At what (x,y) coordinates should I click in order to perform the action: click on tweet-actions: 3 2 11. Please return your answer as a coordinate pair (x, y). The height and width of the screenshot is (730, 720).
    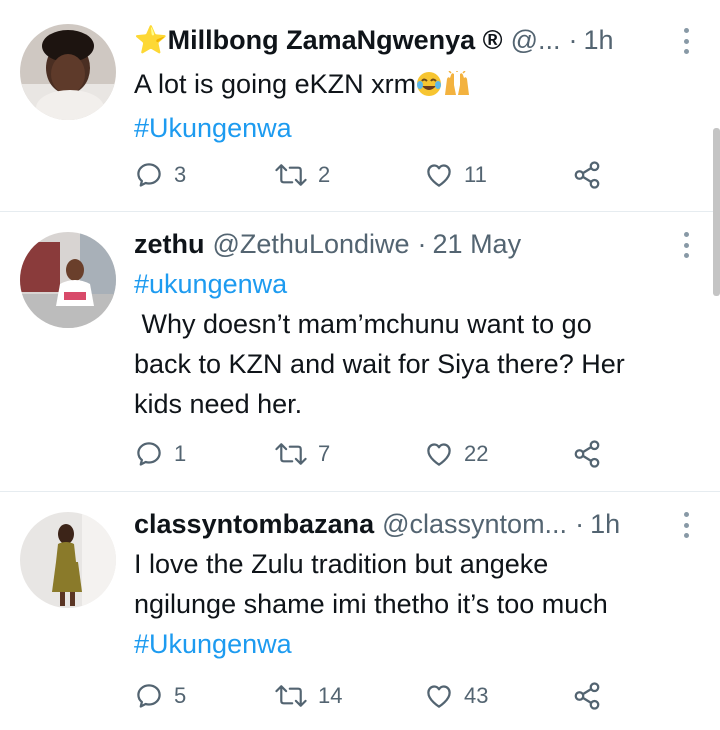
    Looking at the image, I should click on (374, 175).